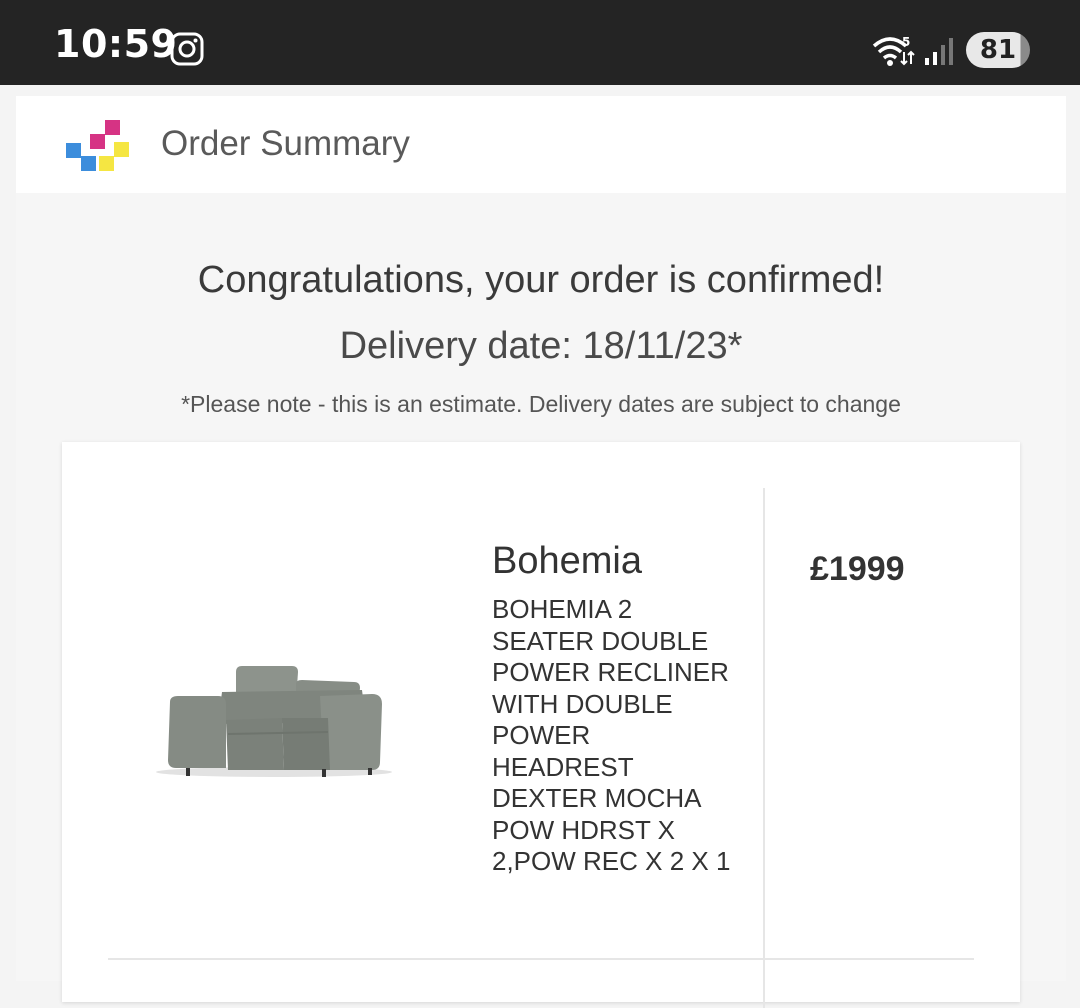 This screenshot has height=1008, width=1080. I want to click on brand-logo, so click(97, 145).